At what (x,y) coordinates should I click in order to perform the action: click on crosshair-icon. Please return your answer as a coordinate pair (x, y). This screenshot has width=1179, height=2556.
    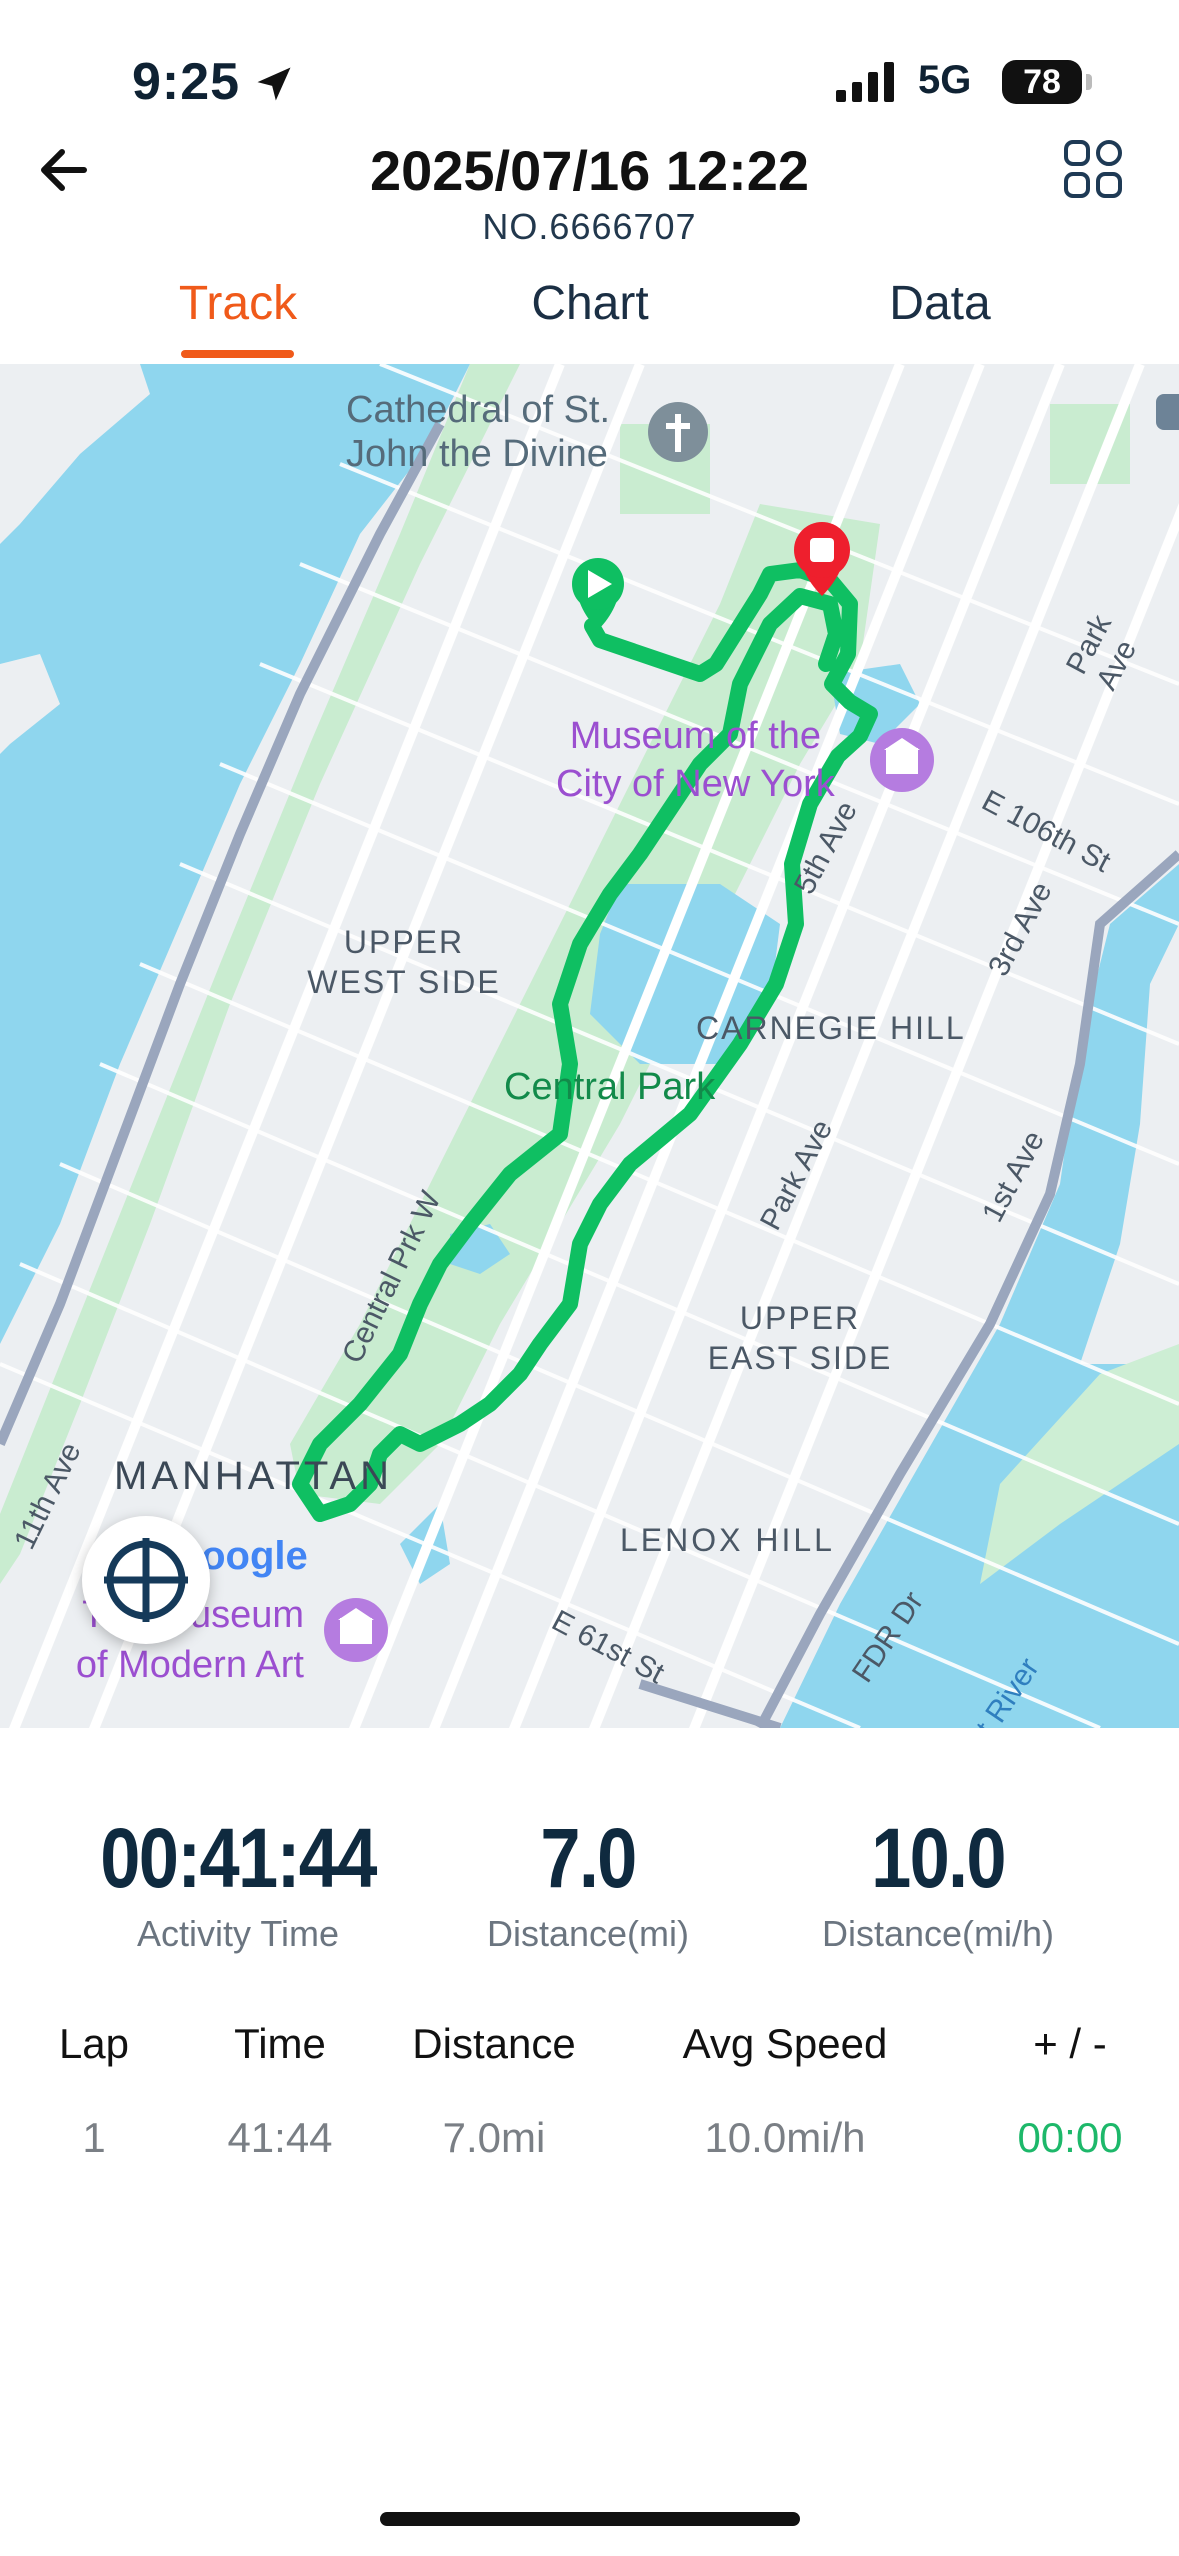
    Looking at the image, I should click on (146, 1580).